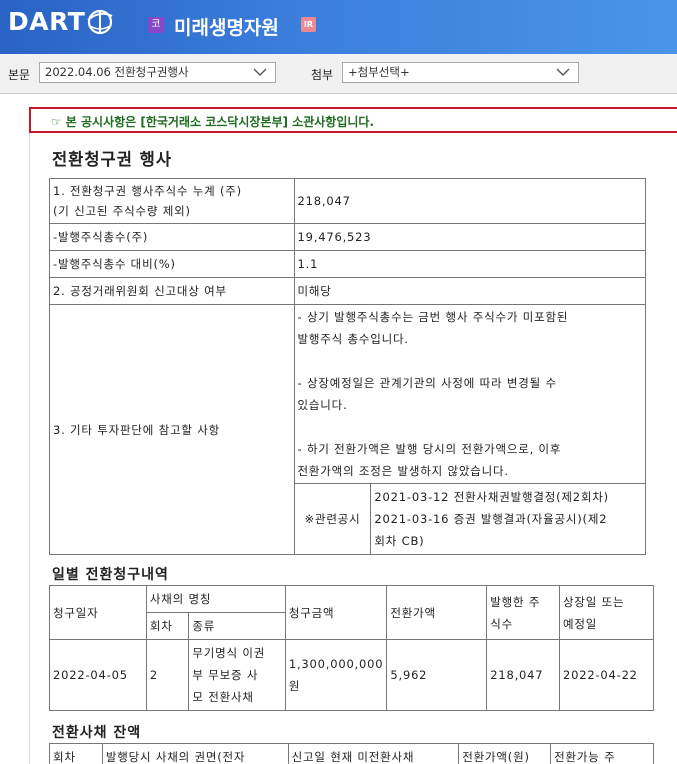 The height and width of the screenshot is (764, 677). I want to click on attachment-label: 첨부, so click(322, 75).